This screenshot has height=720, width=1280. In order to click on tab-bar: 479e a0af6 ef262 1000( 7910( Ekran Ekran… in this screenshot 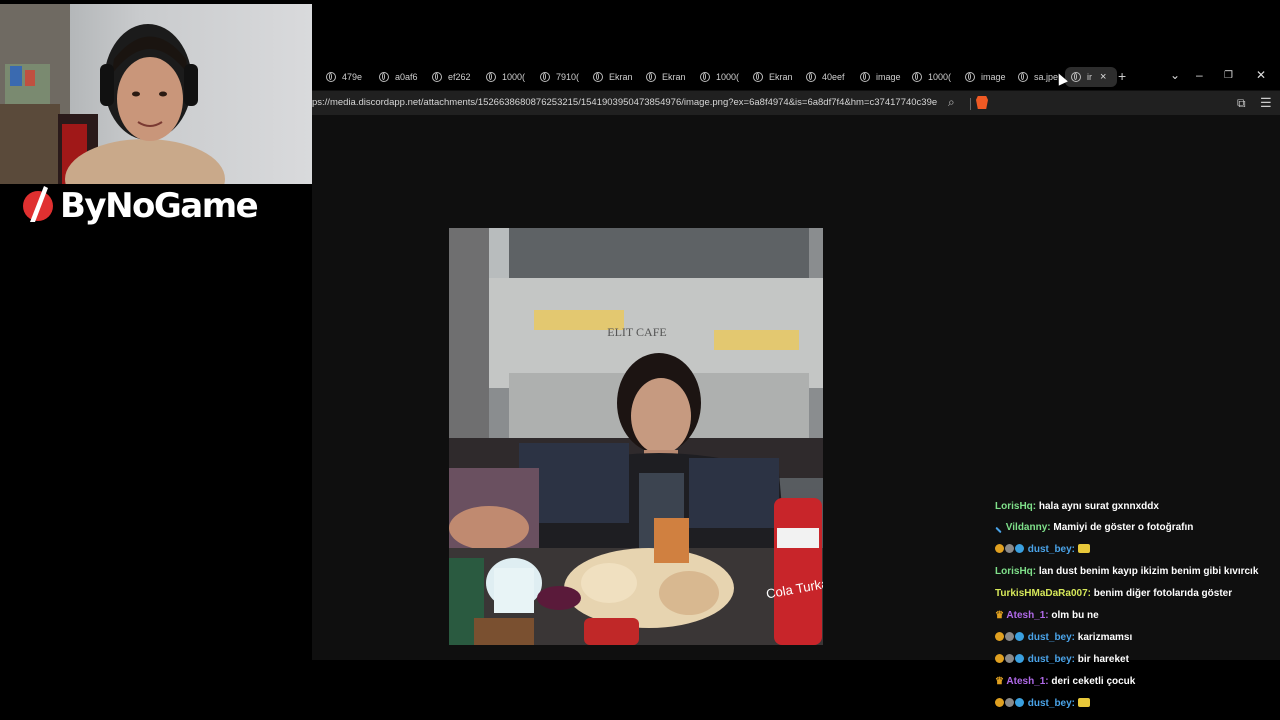, I will do `click(796, 76)`.